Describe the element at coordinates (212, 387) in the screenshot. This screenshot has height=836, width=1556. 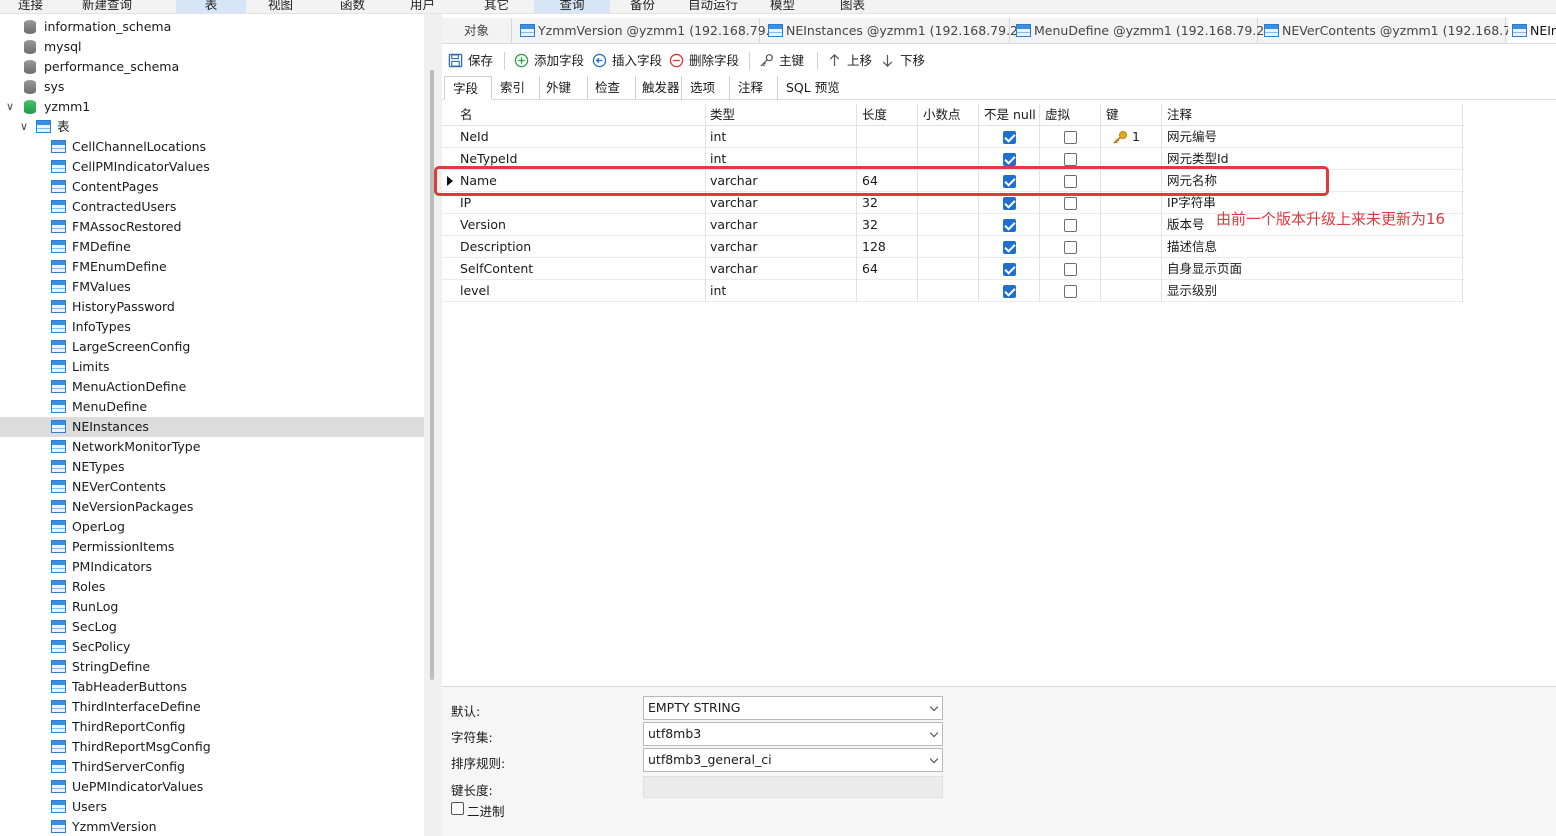
I see `tree-table-item: MenuActionDefine` at that location.